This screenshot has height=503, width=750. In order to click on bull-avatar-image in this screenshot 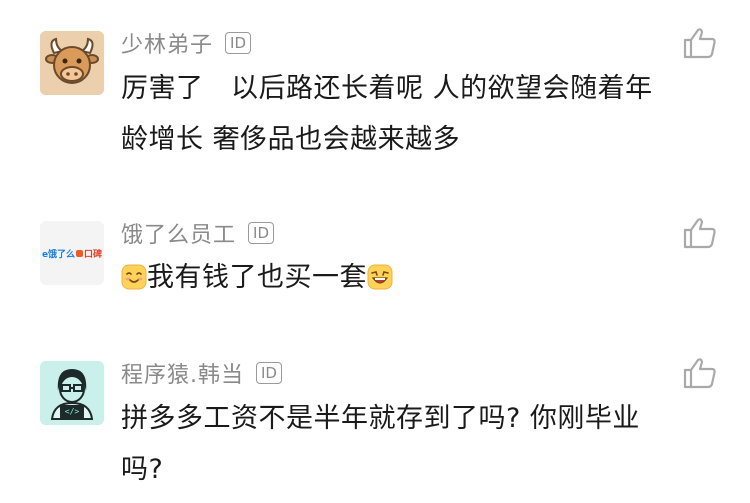, I will do `click(72, 63)`.